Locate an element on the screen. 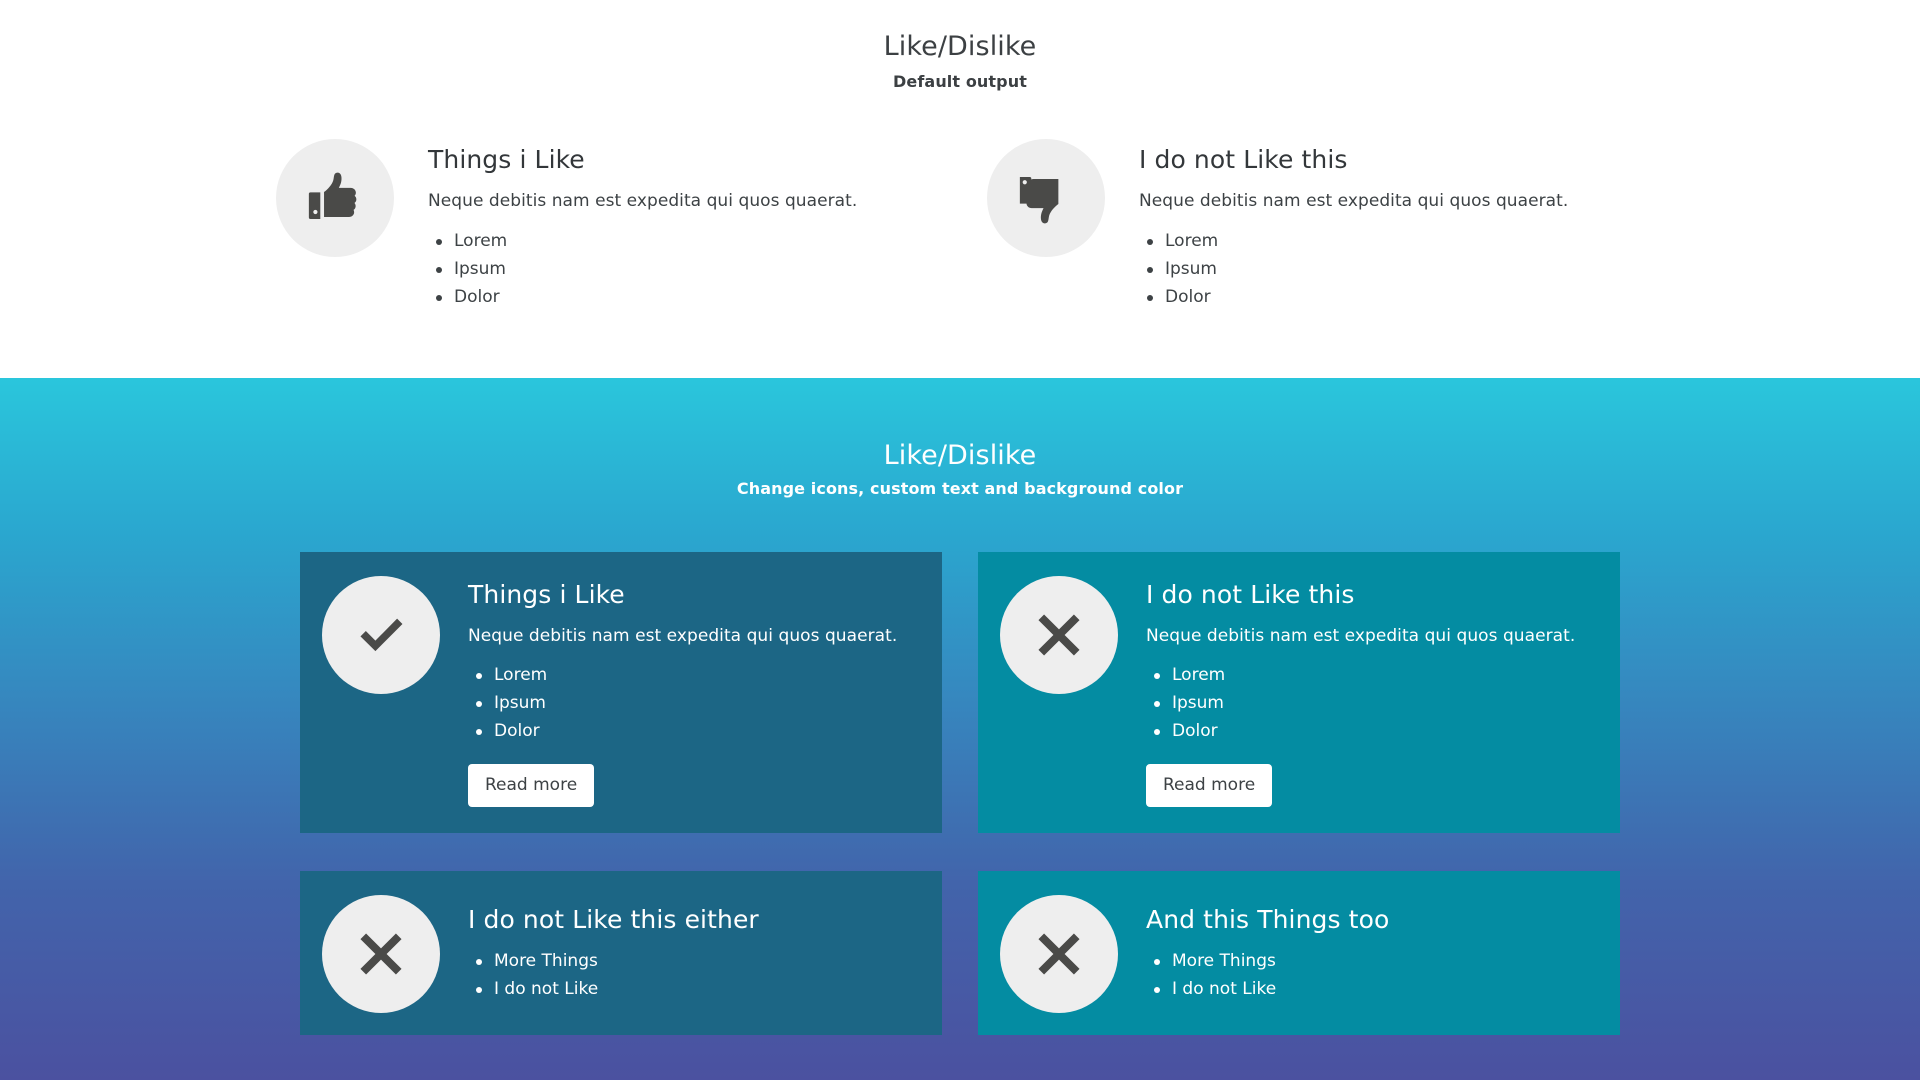 The image size is (1920, 1080). thumbs-up-icon is located at coordinates (335, 197).